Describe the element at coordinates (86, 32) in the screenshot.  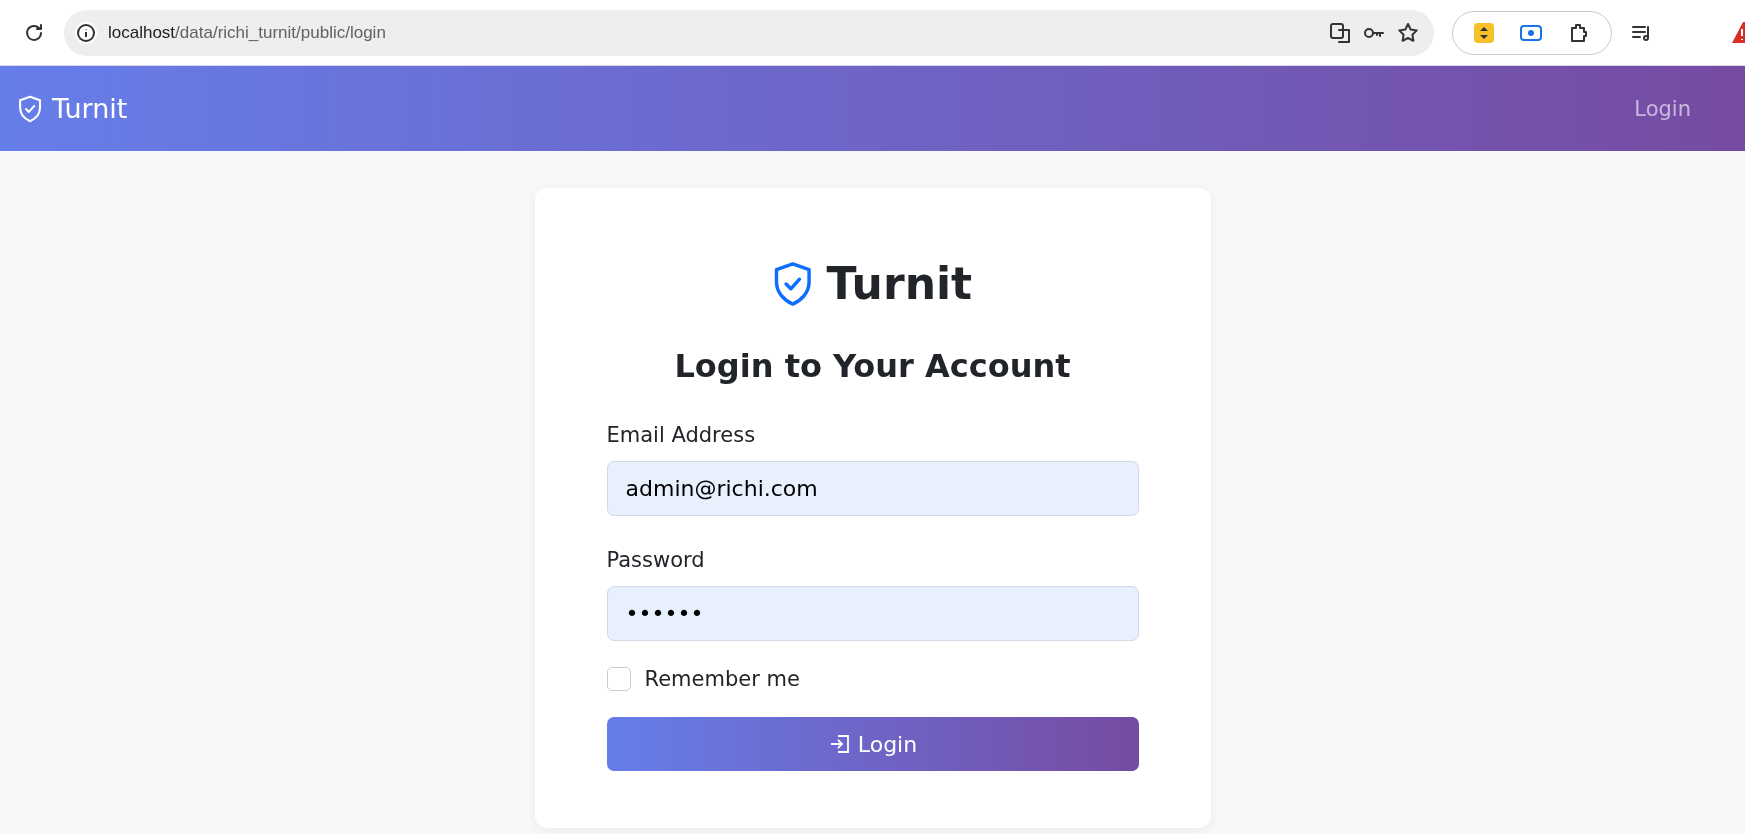
I see `info-icon` at that location.